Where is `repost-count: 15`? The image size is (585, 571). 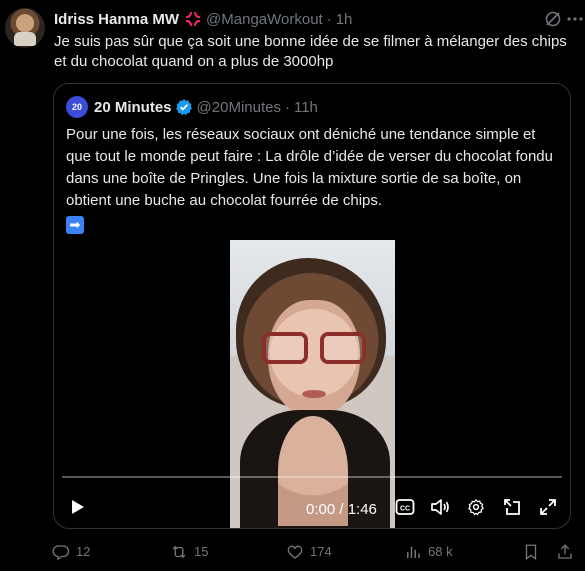 repost-count: 15 is located at coordinates (201, 551).